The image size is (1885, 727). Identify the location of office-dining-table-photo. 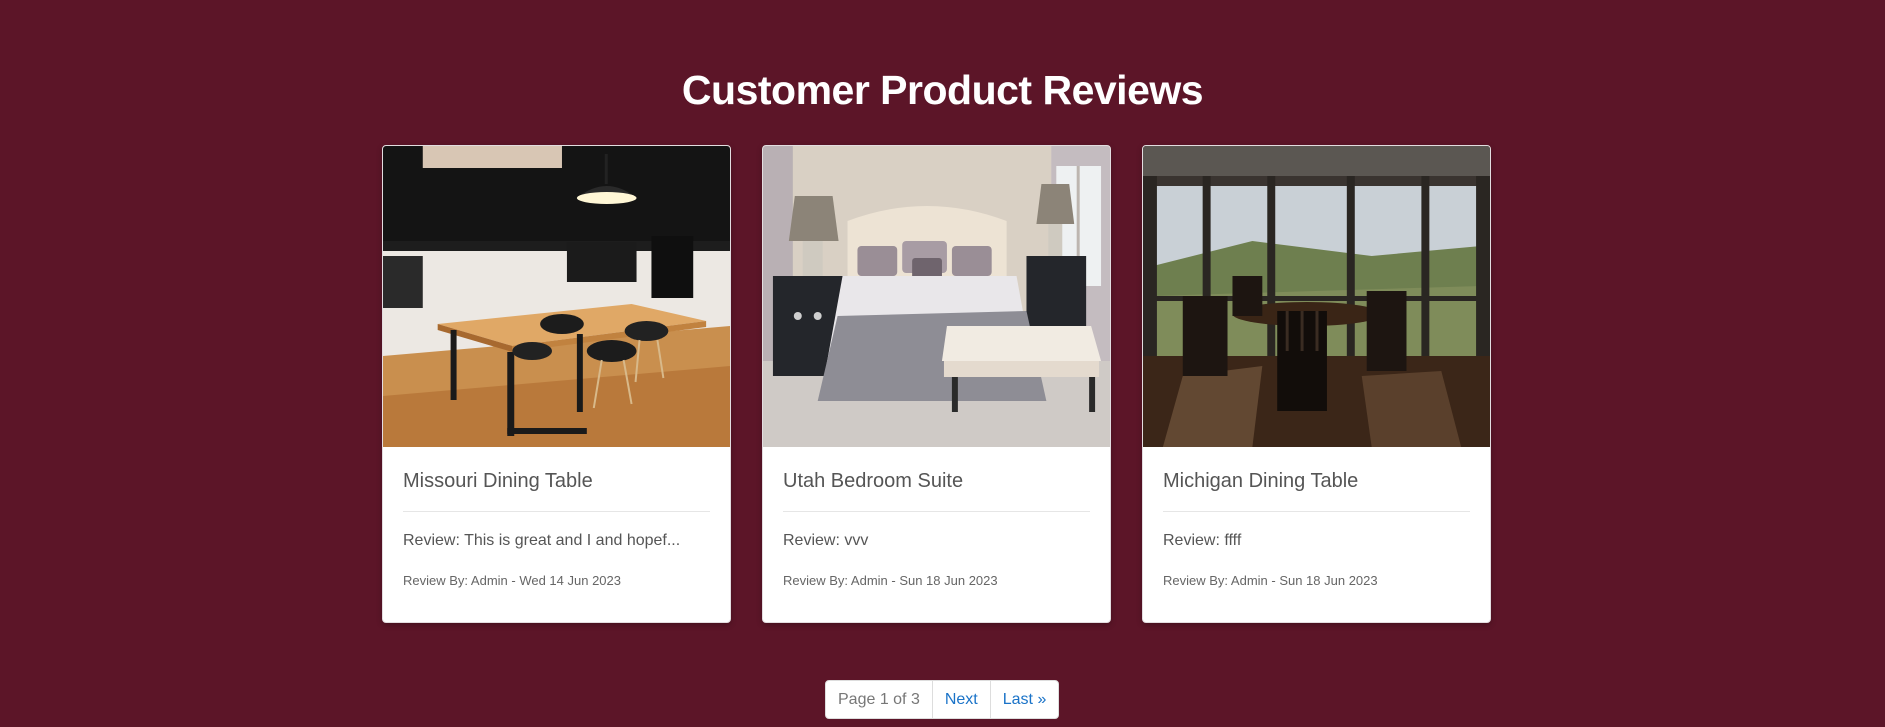
(556, 296).